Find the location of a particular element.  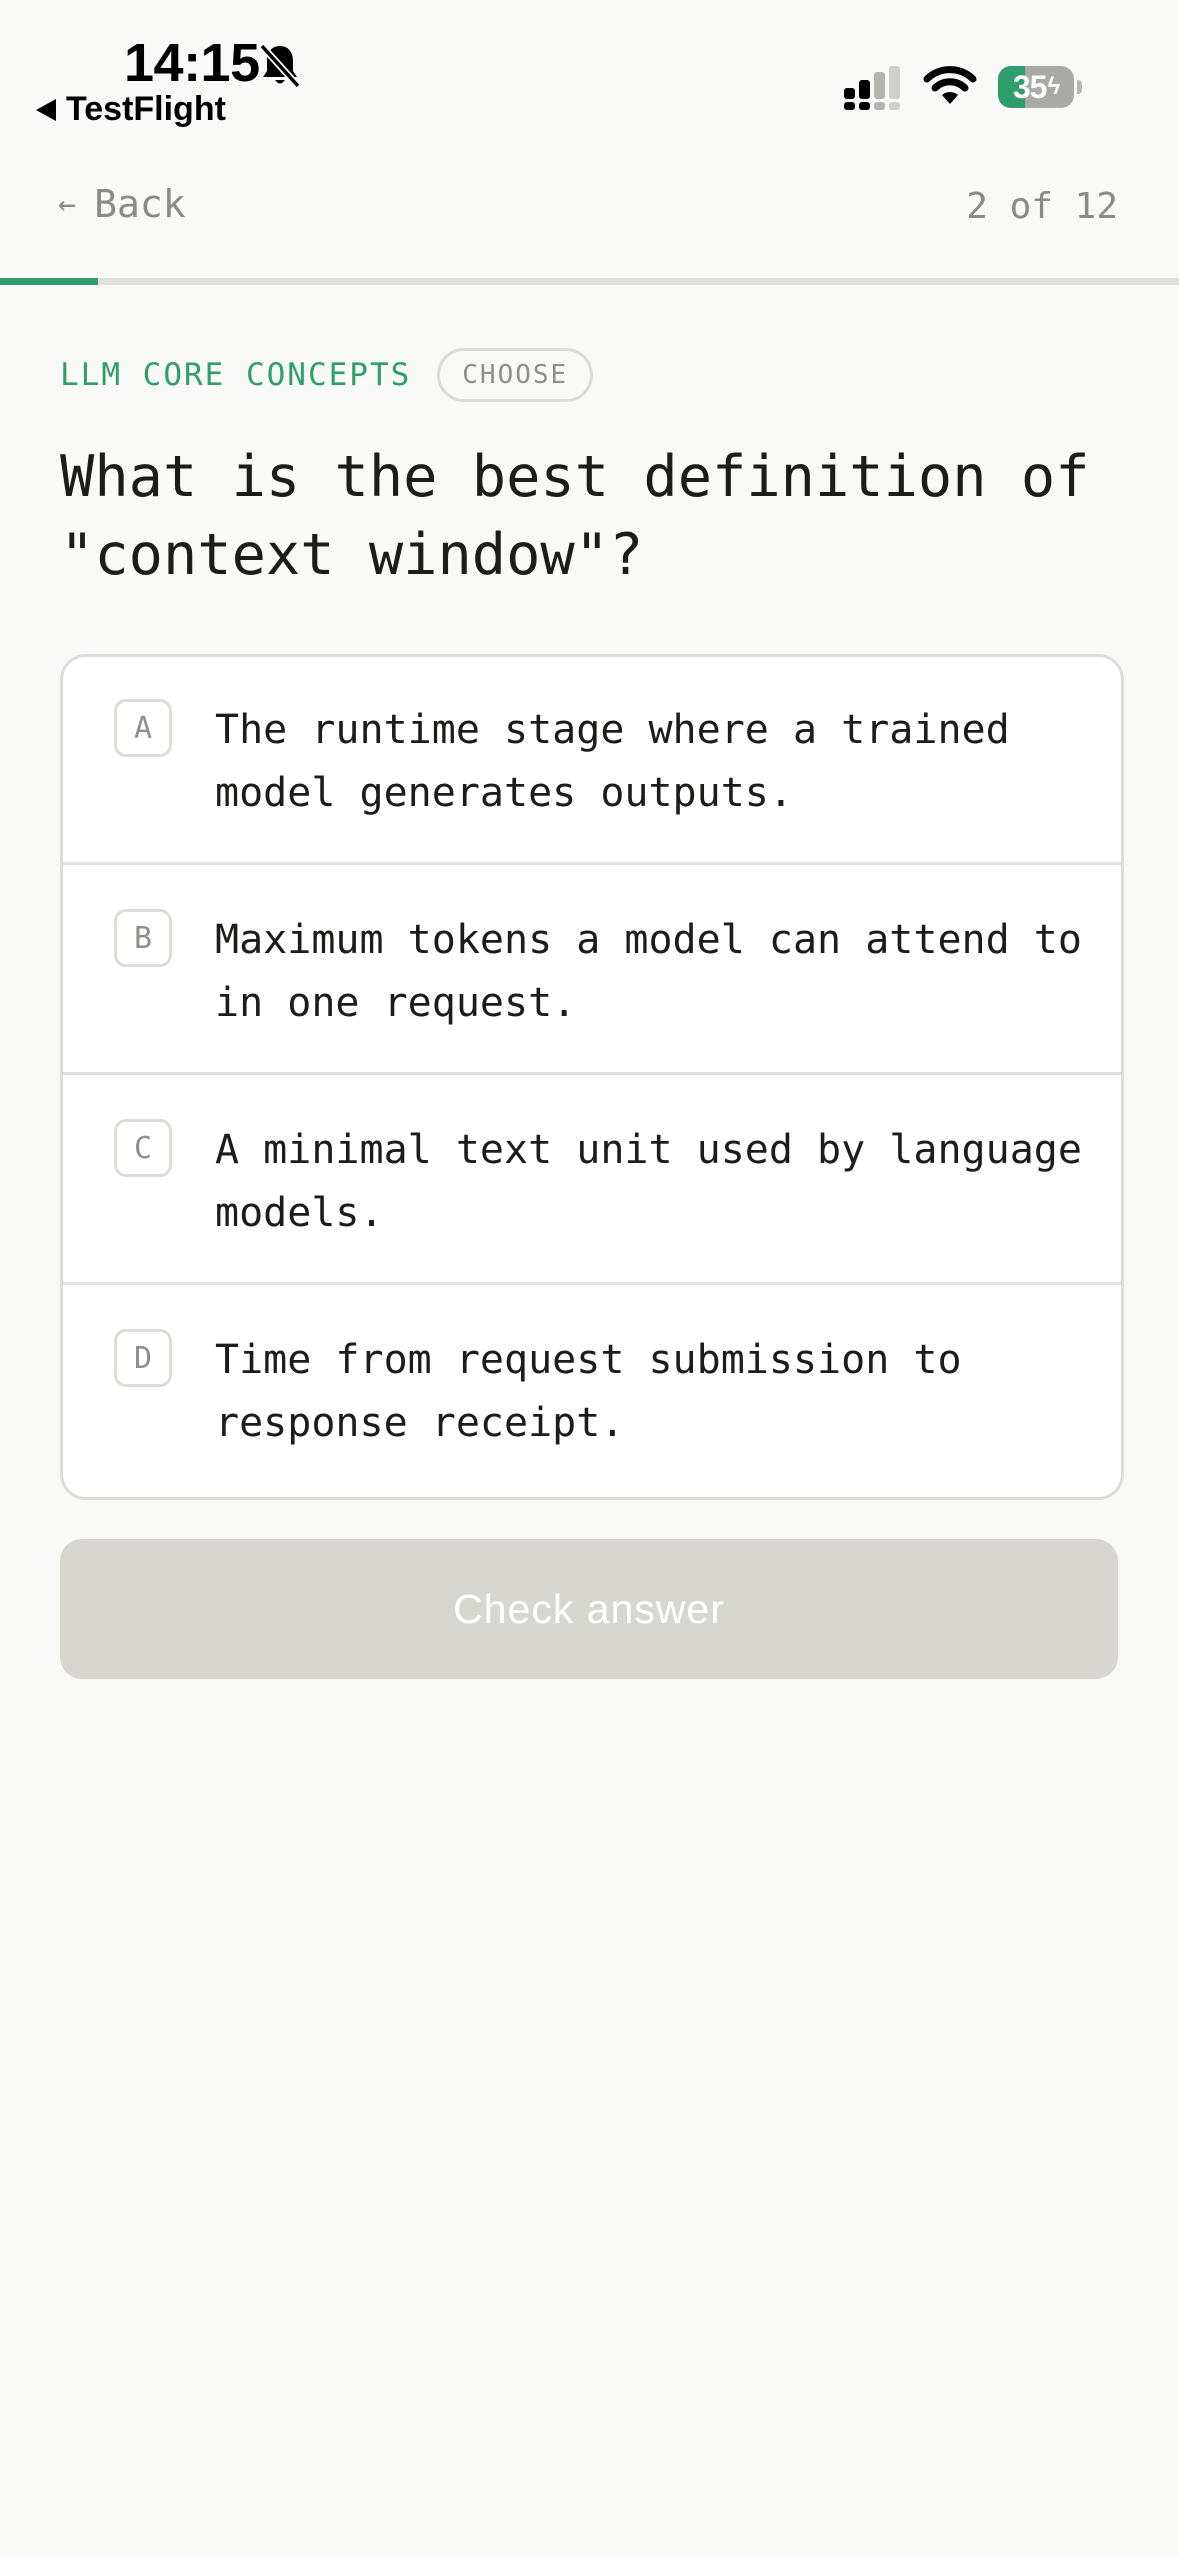

option-key: C is located at coordinates (143, 1148).